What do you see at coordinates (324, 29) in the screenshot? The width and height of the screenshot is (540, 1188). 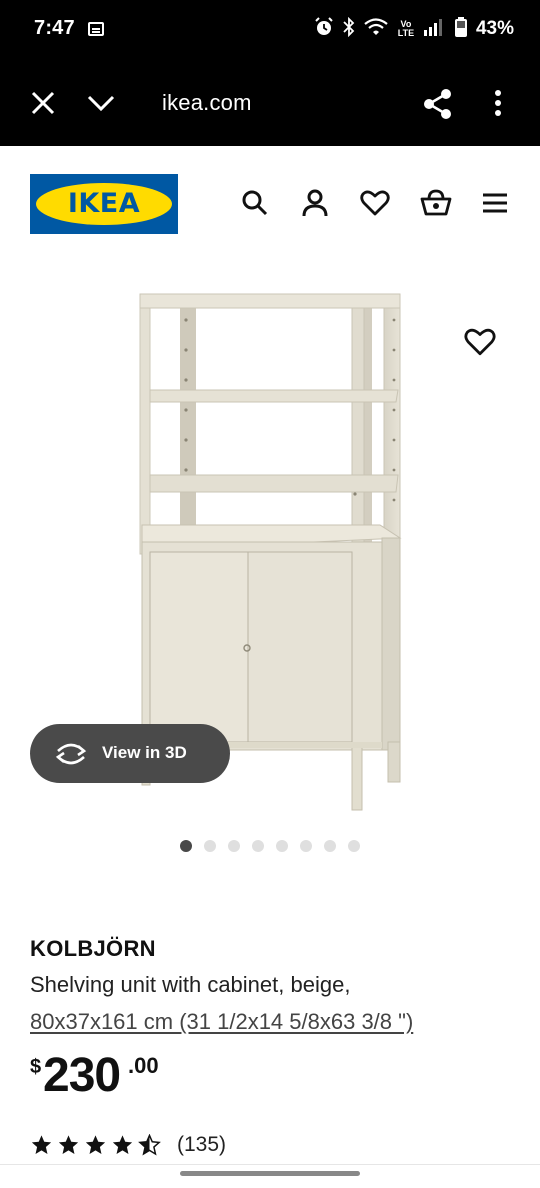 I see `alarm-icon` at bounding box center [324, 29].